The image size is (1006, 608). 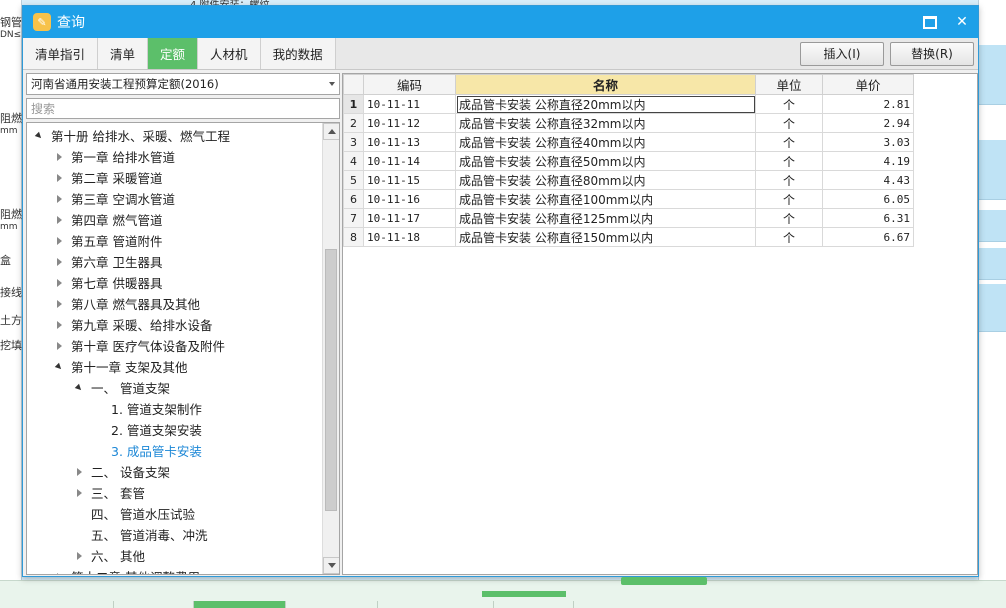 What do you see at coordinates (409, 218) in the screenshot?
I see `code-cell: 10-11-17` at bounding box center [409, 218].